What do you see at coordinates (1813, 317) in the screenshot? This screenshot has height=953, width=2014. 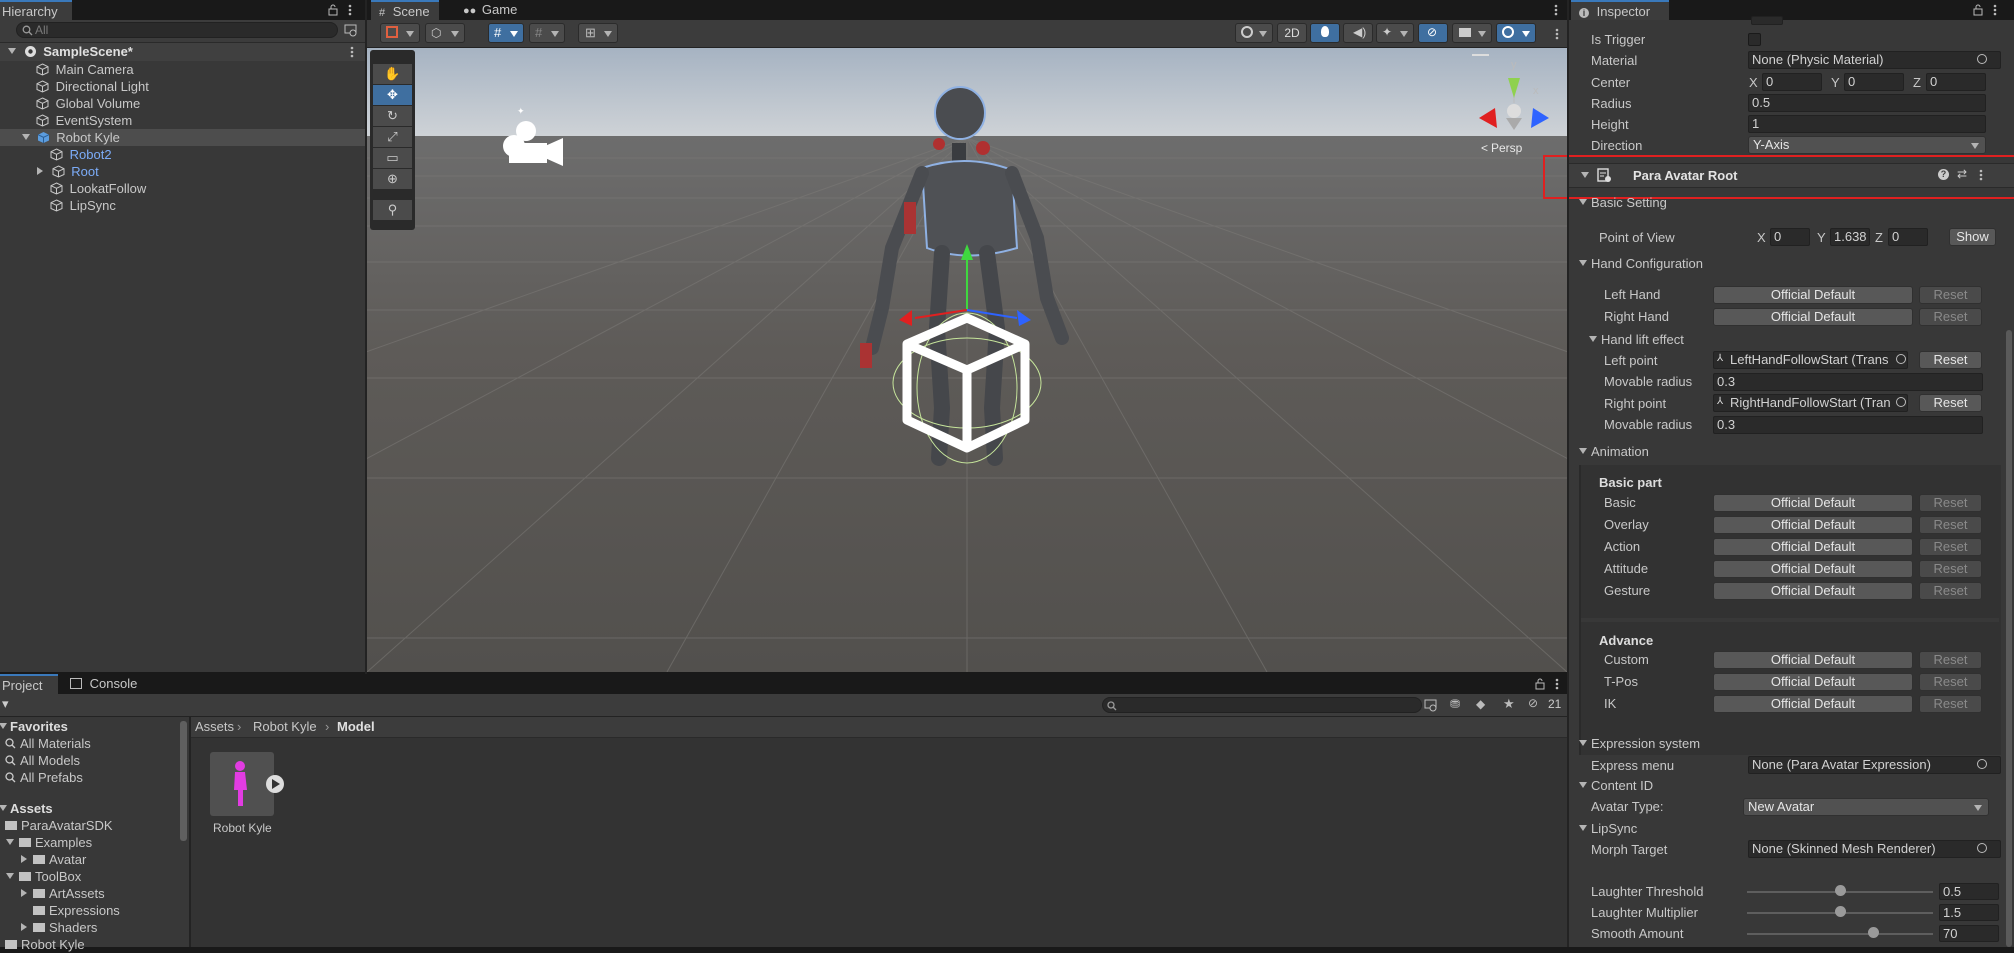 I see `right-hand-dropdown: Official Default` at bounding box center [1813, 317].